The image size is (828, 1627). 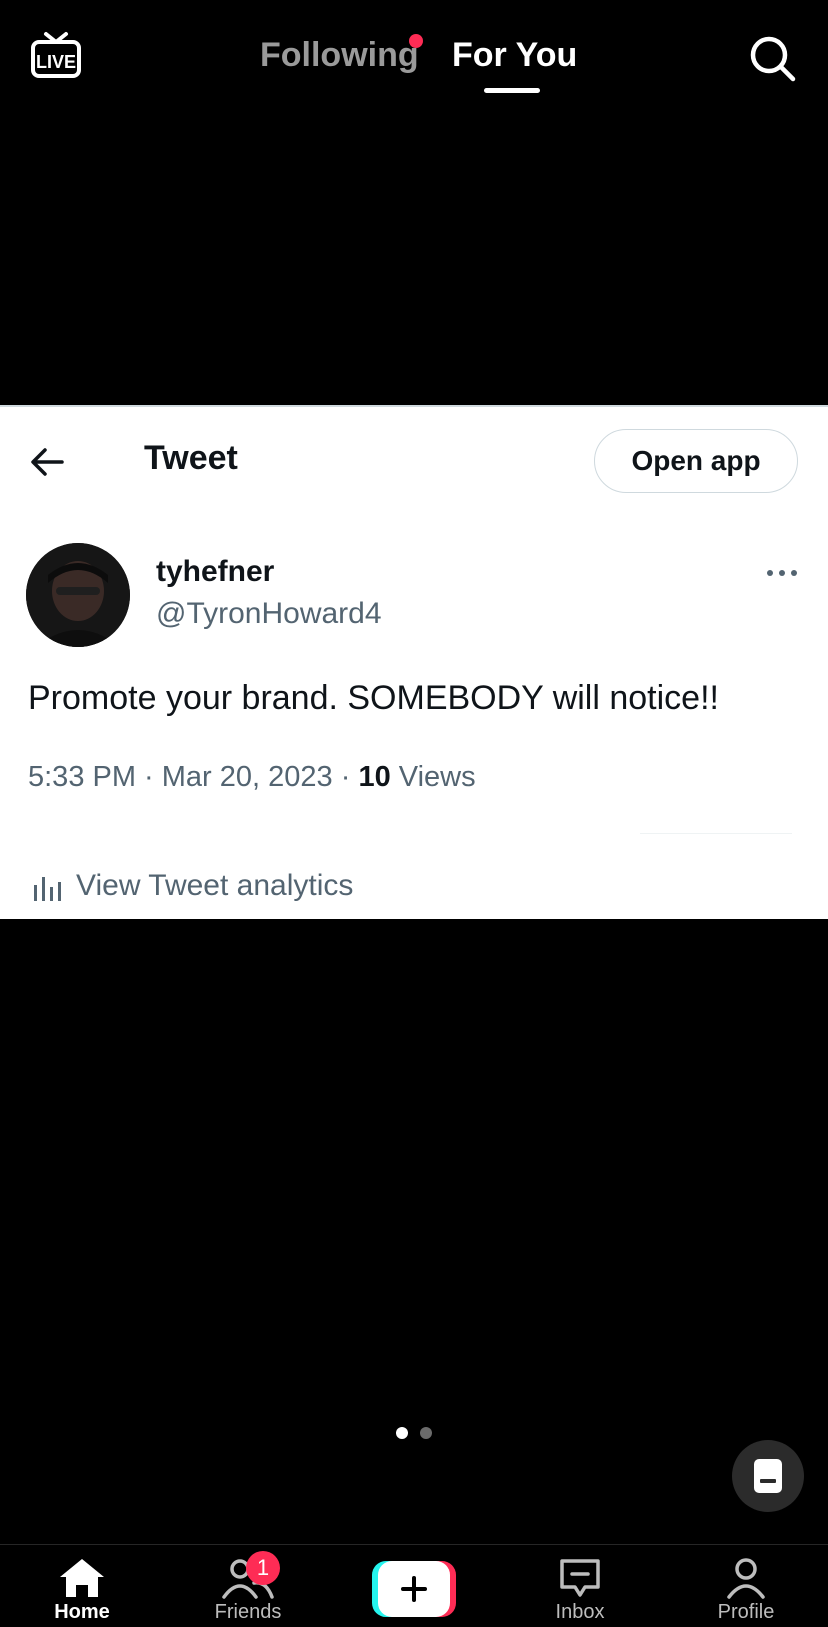 I want to click on tweet-meta: 5:33 PM · Mar 20, 2023 · 10 Views, so click(x=252, y=777).